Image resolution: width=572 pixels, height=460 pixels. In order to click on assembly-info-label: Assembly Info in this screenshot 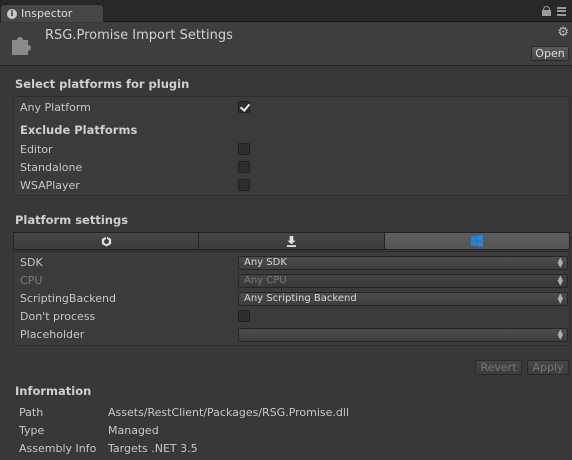, I will do `click(58, 448)`.